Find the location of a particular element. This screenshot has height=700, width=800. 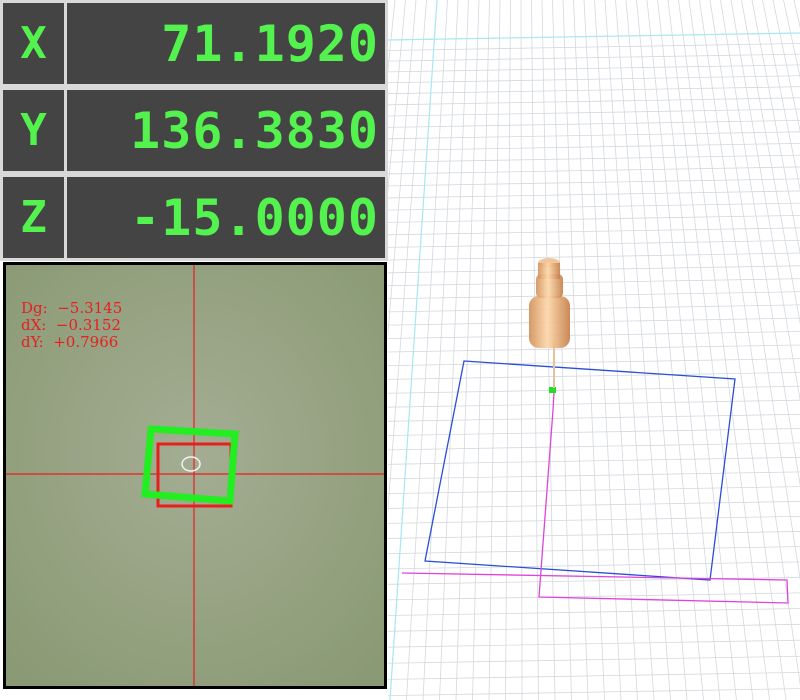

tool-body is located at coordinates (549, 322).